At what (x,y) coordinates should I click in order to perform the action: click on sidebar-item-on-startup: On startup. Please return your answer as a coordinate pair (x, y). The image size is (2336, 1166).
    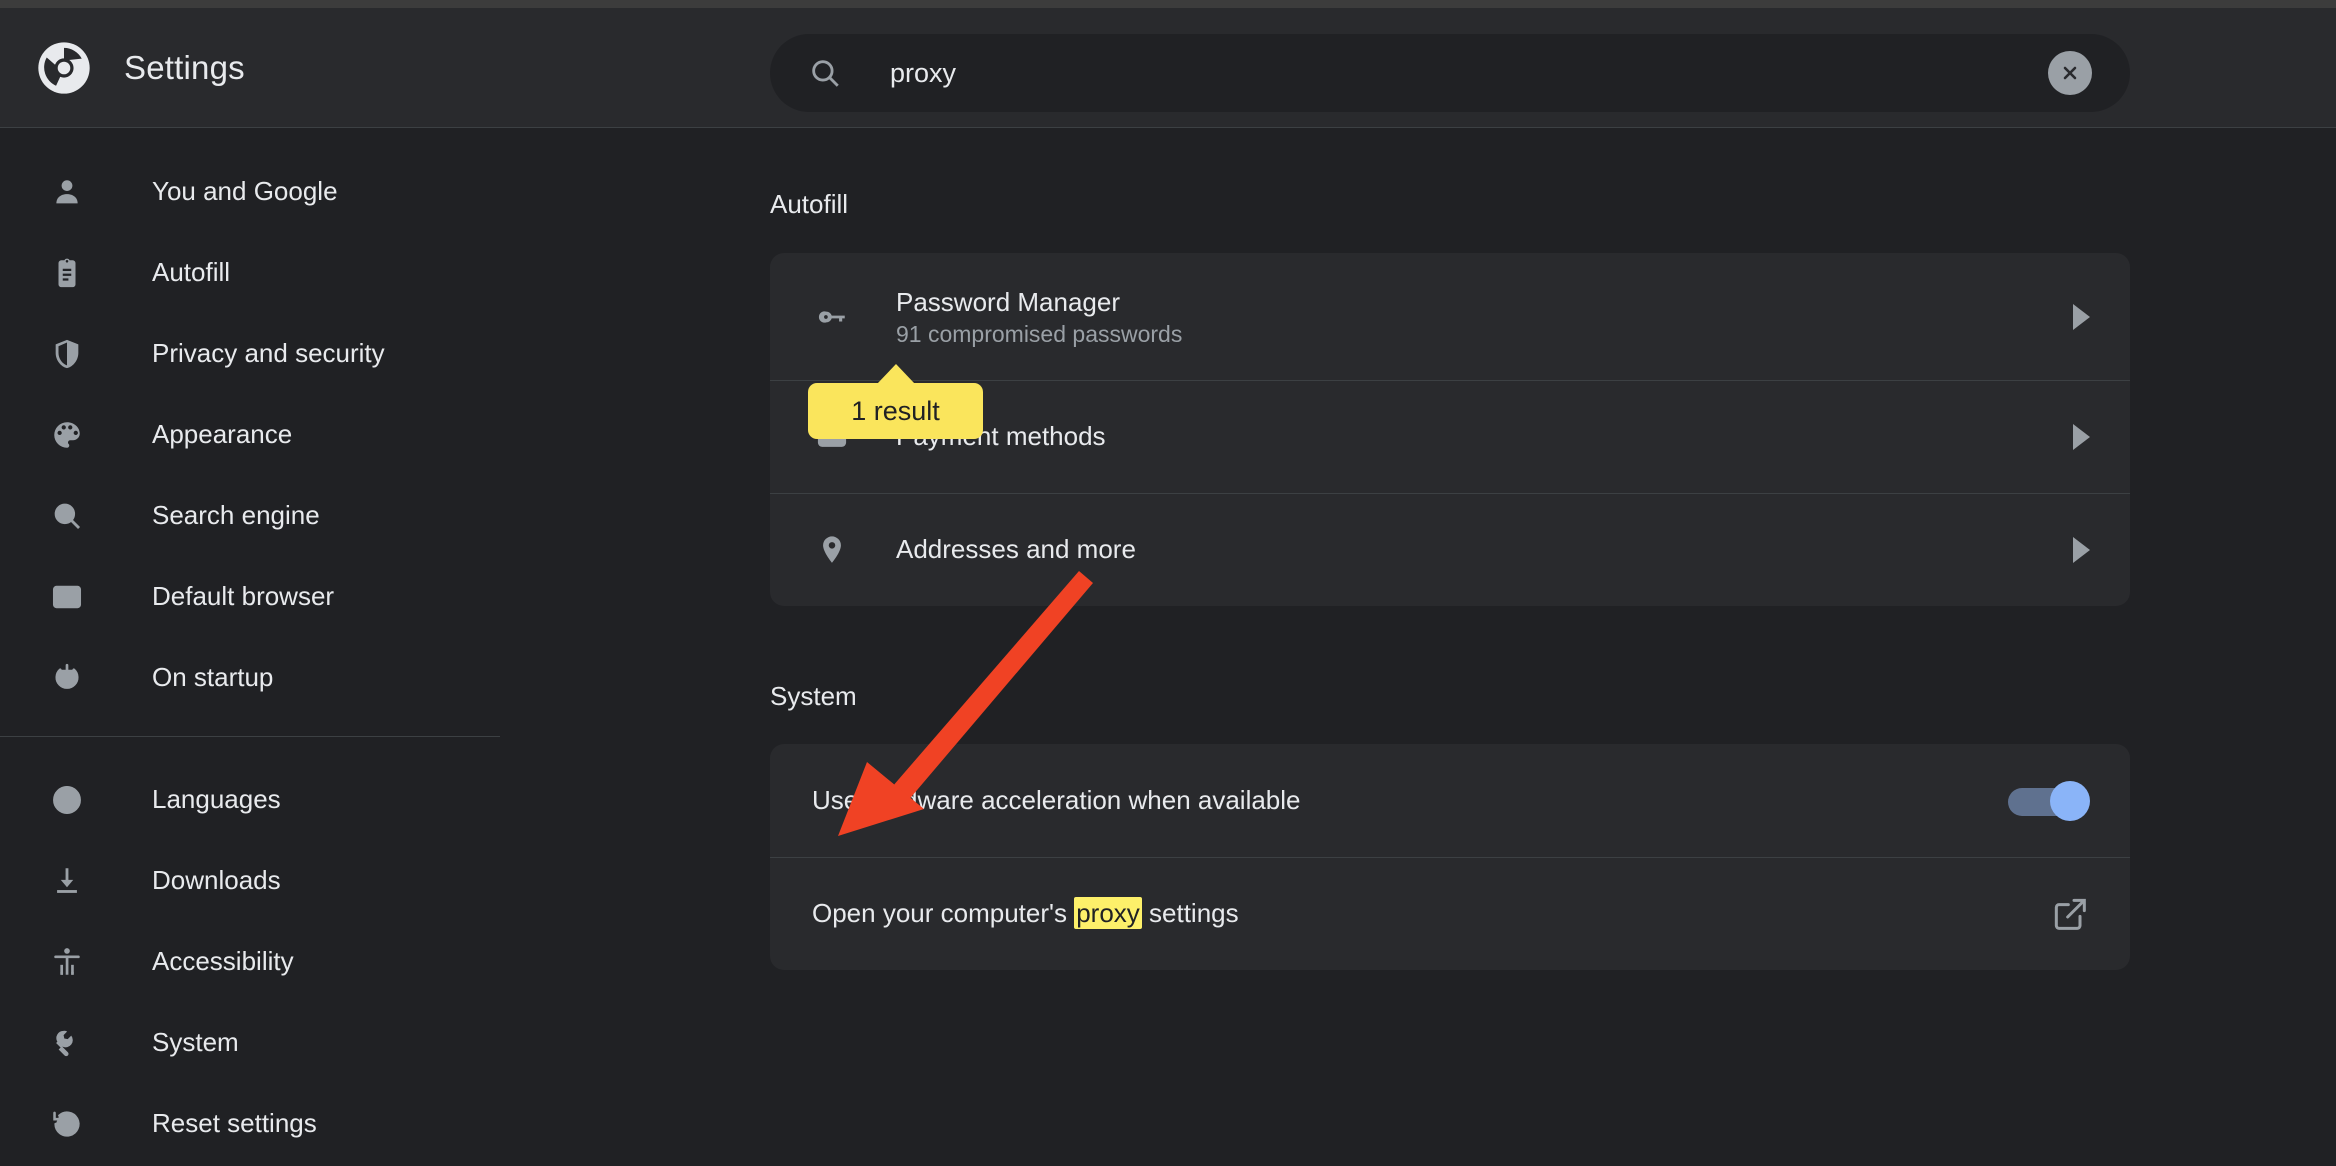
    Looking at the image, I should click on (250, 677).